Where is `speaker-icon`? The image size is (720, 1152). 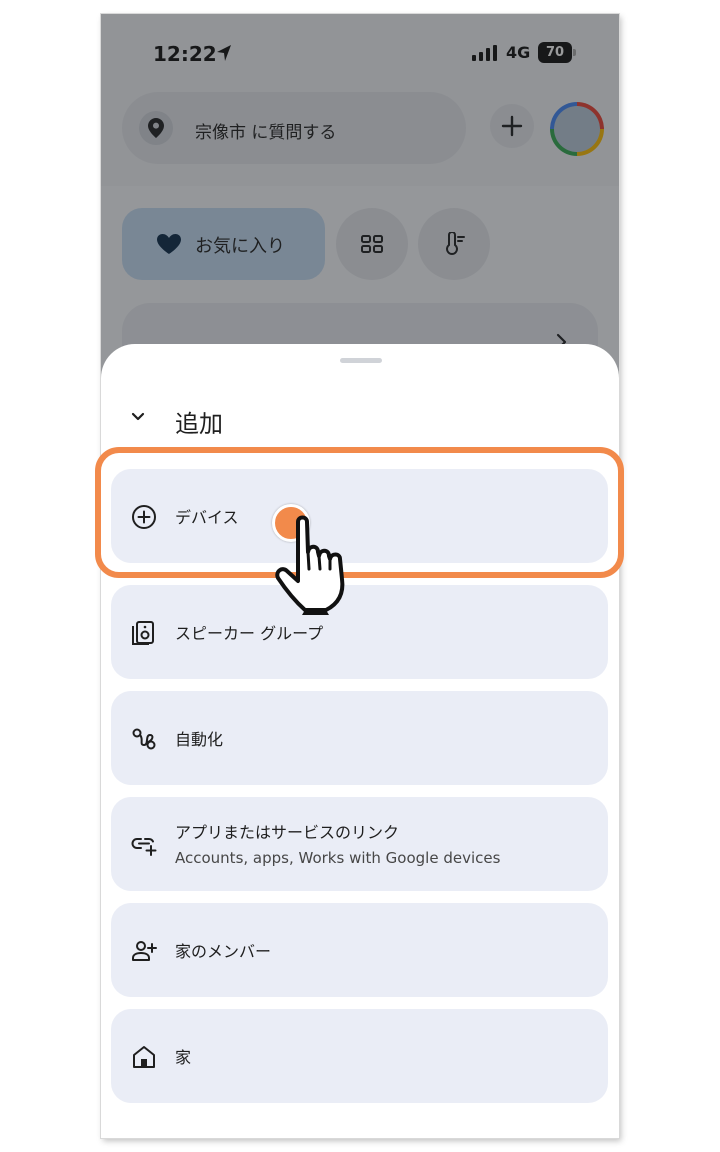
speaker-icon is located at coordinates (143, 633).